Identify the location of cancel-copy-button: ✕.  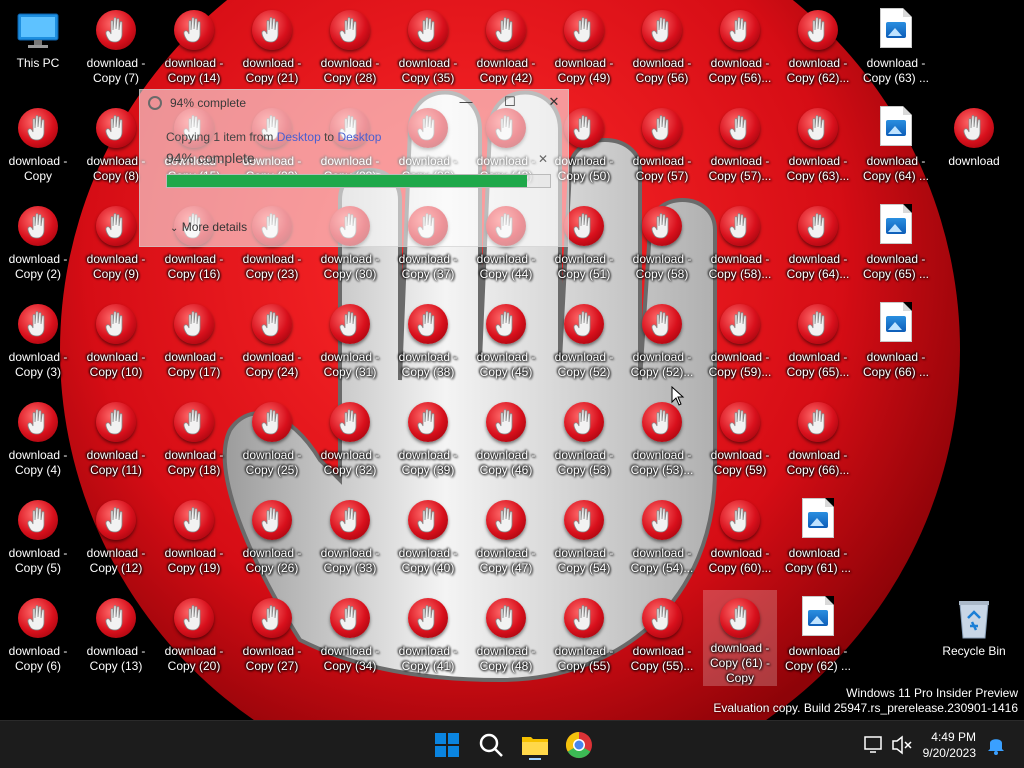
(543, 159).